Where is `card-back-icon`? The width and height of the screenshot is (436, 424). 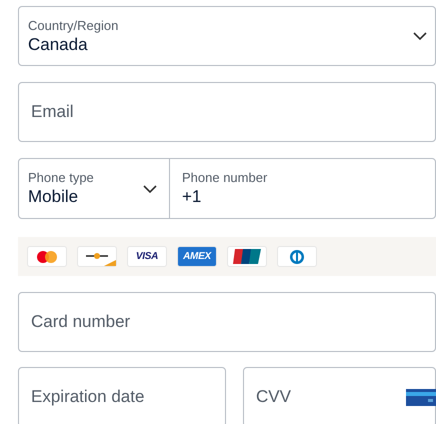
card-back-icon is located at coordinates (421, 397).